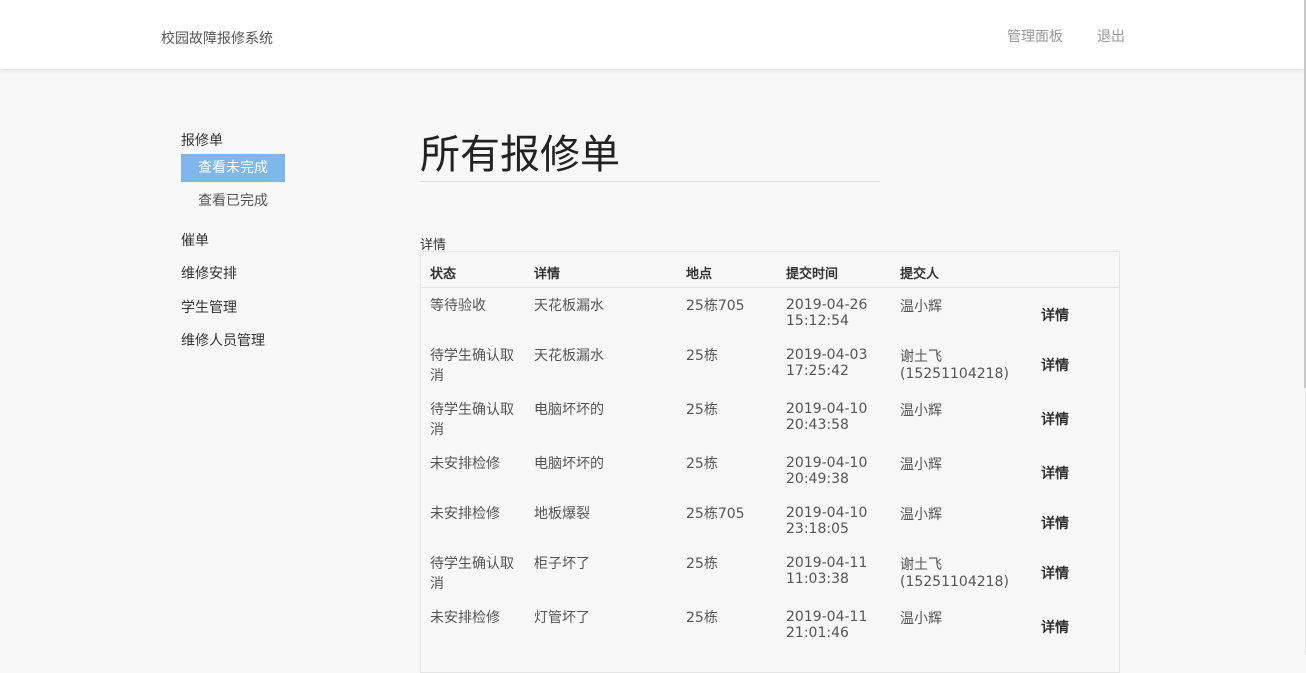  What do you see at coordinates (562, 618) in the screenshot?
I see `cell-detail: 灯管坏了` at bounding box center [562, 618].